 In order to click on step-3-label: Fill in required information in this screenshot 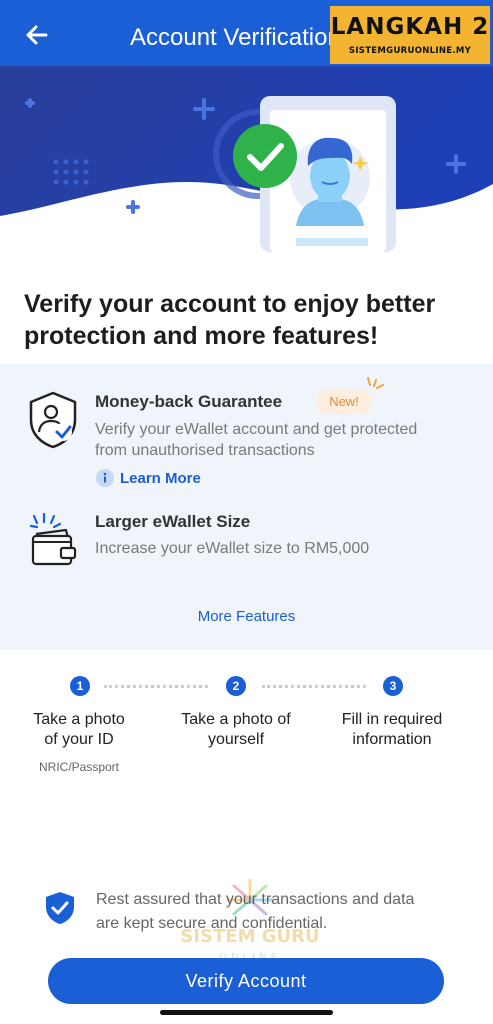, I will do `click(392, 730)`.